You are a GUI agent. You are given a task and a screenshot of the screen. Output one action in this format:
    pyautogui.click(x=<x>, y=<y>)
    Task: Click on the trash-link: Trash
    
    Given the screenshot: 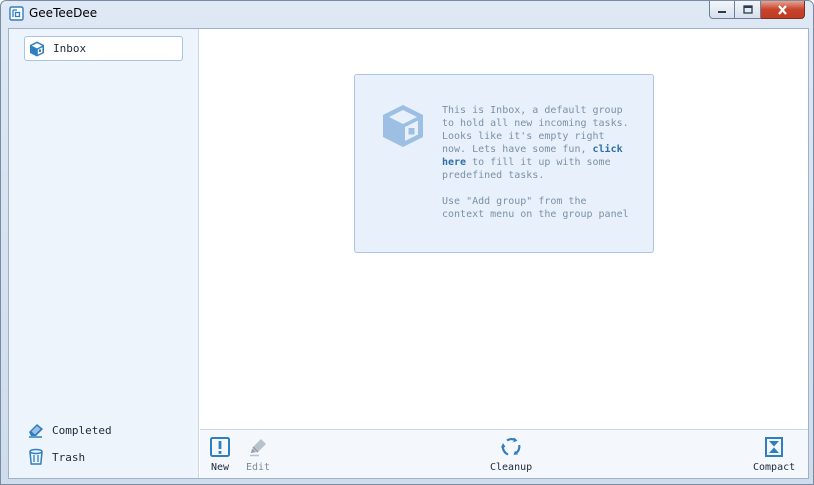 What is the action you would take?
    pyautogui.click(x=56, y=457)
    